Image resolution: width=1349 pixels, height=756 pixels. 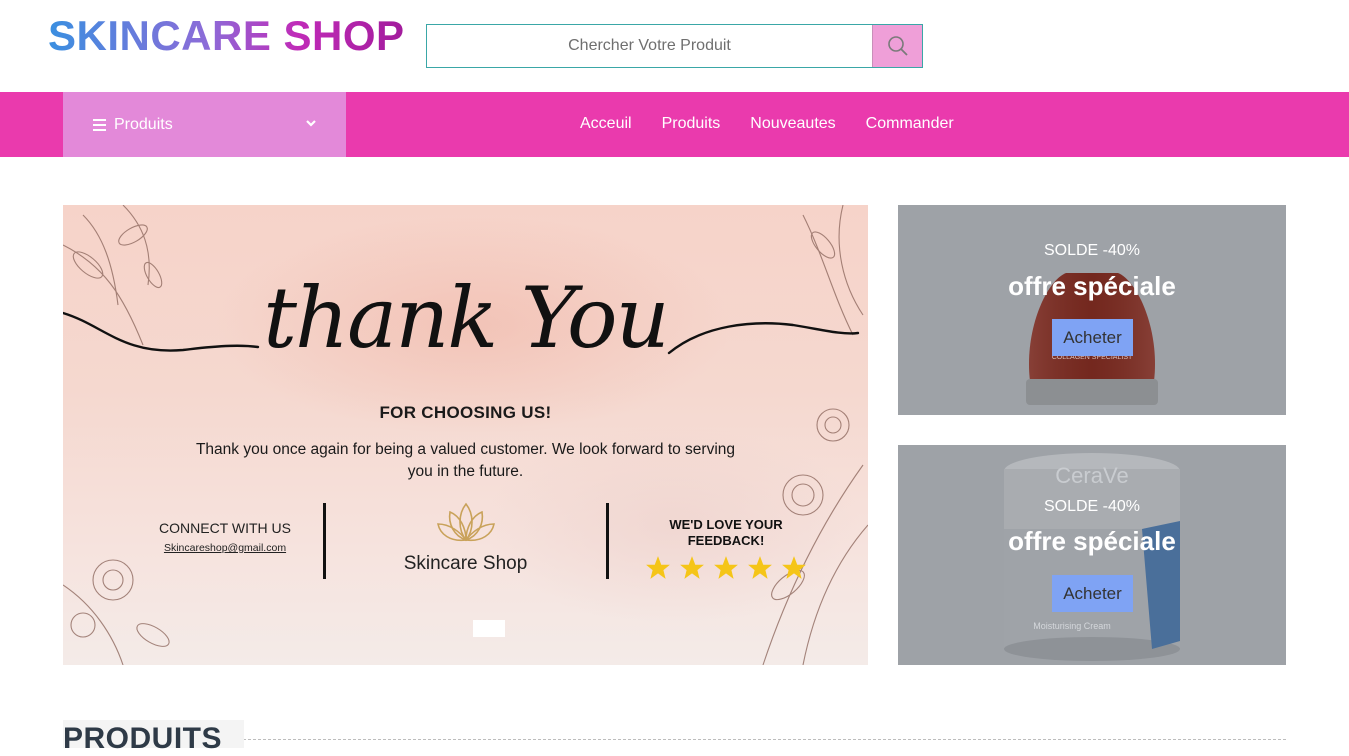 What do you see at coordinates (466, 318) in the screenshot?
I see `hero-title: thank You` at bounding box center [466, 318].